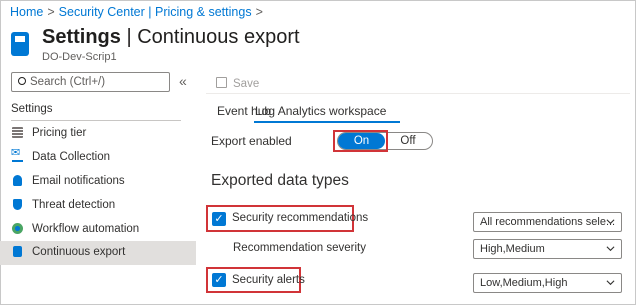 This screenshot has height=305, width=636. Describe the element at coordinates (17, 228) in the screenshot. I see `workflow-automation-icon` at that location.